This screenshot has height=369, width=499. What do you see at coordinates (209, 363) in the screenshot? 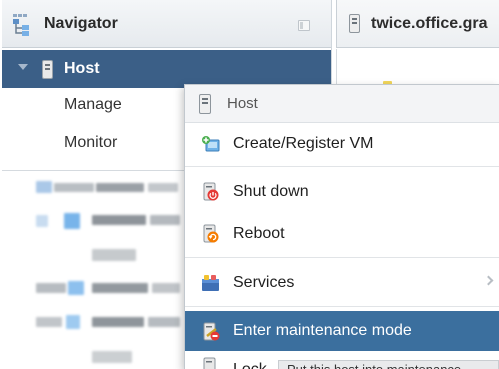
I see `lock-icon` at bounding box center [209, 363].